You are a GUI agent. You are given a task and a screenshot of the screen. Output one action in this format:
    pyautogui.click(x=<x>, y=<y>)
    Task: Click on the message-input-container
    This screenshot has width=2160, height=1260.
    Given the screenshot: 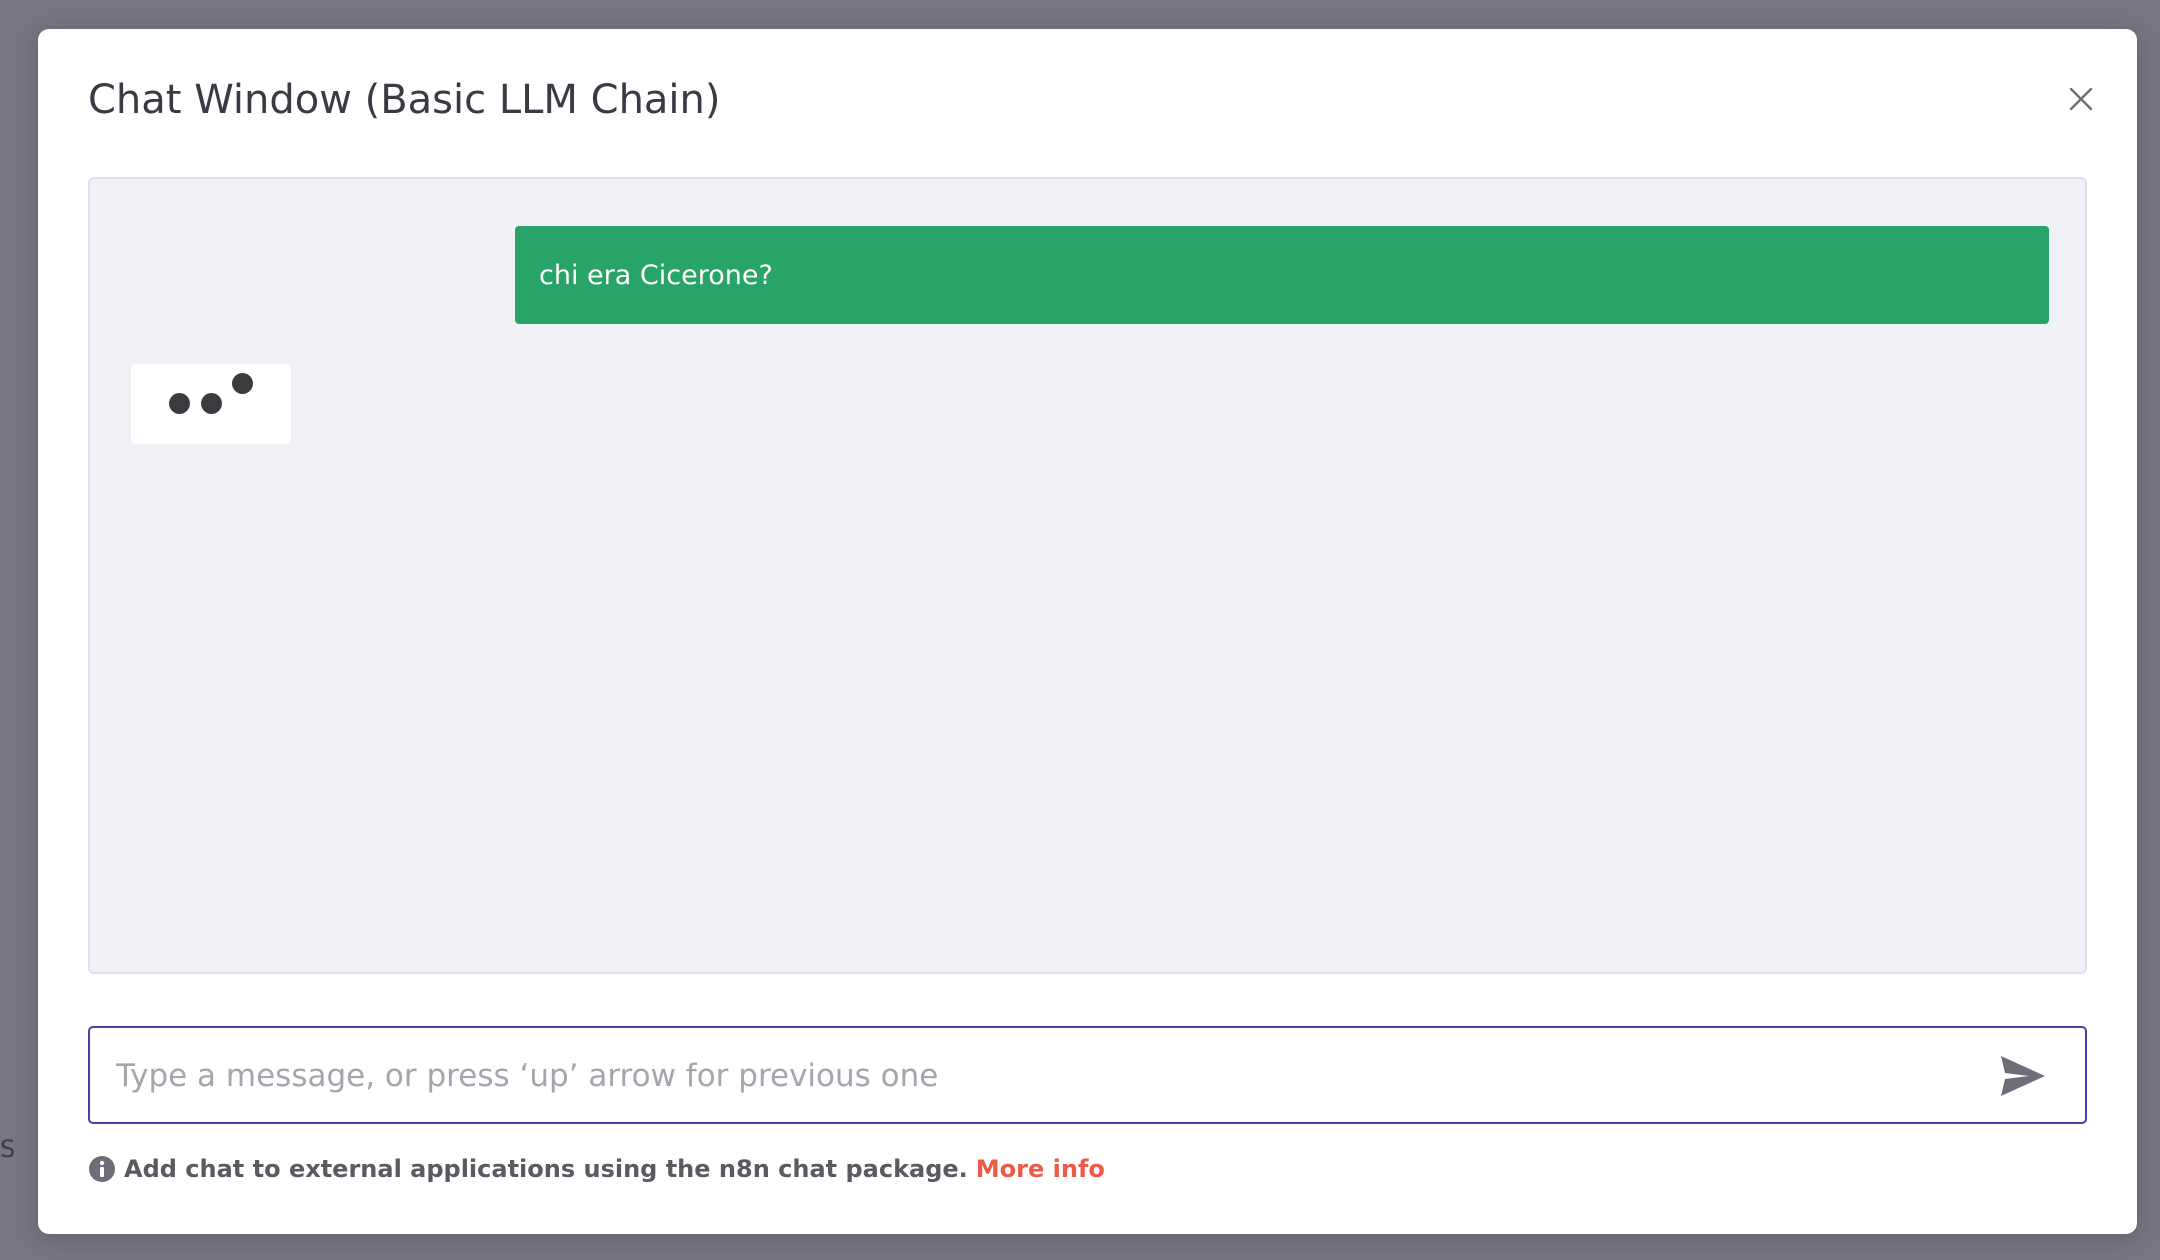 What is the action you would take?
    pyautogui.click(x=1087, y=1075)
    